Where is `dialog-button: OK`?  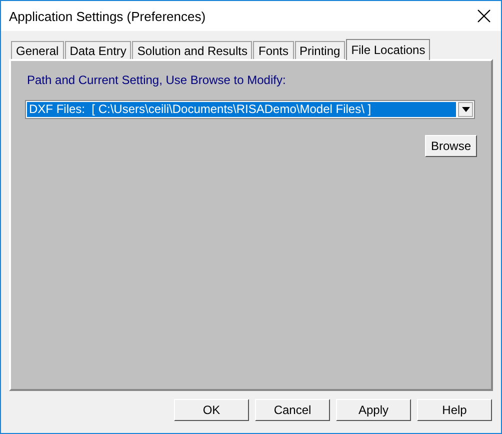
dialog-button: OK is located at coordinates (211, 410).